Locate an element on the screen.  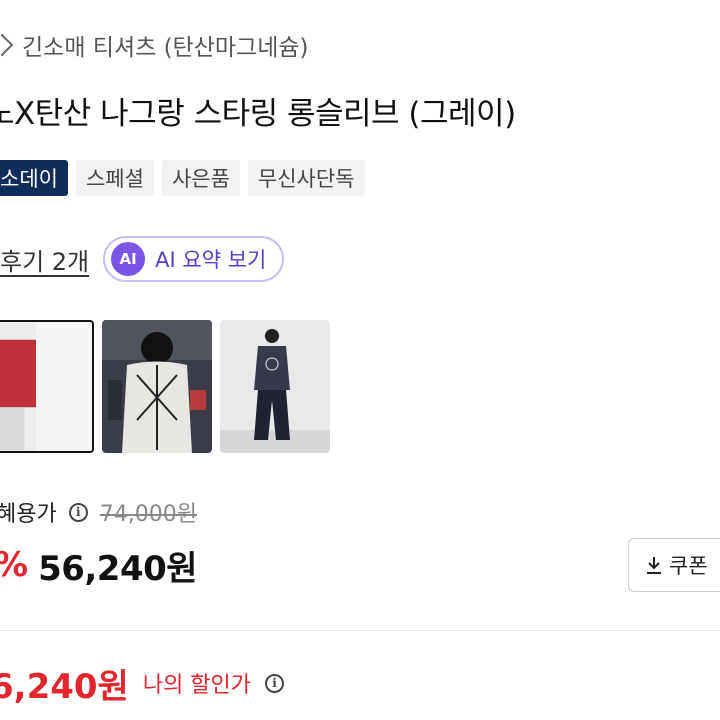
product-photo-red is located at coordinates (46, 386).